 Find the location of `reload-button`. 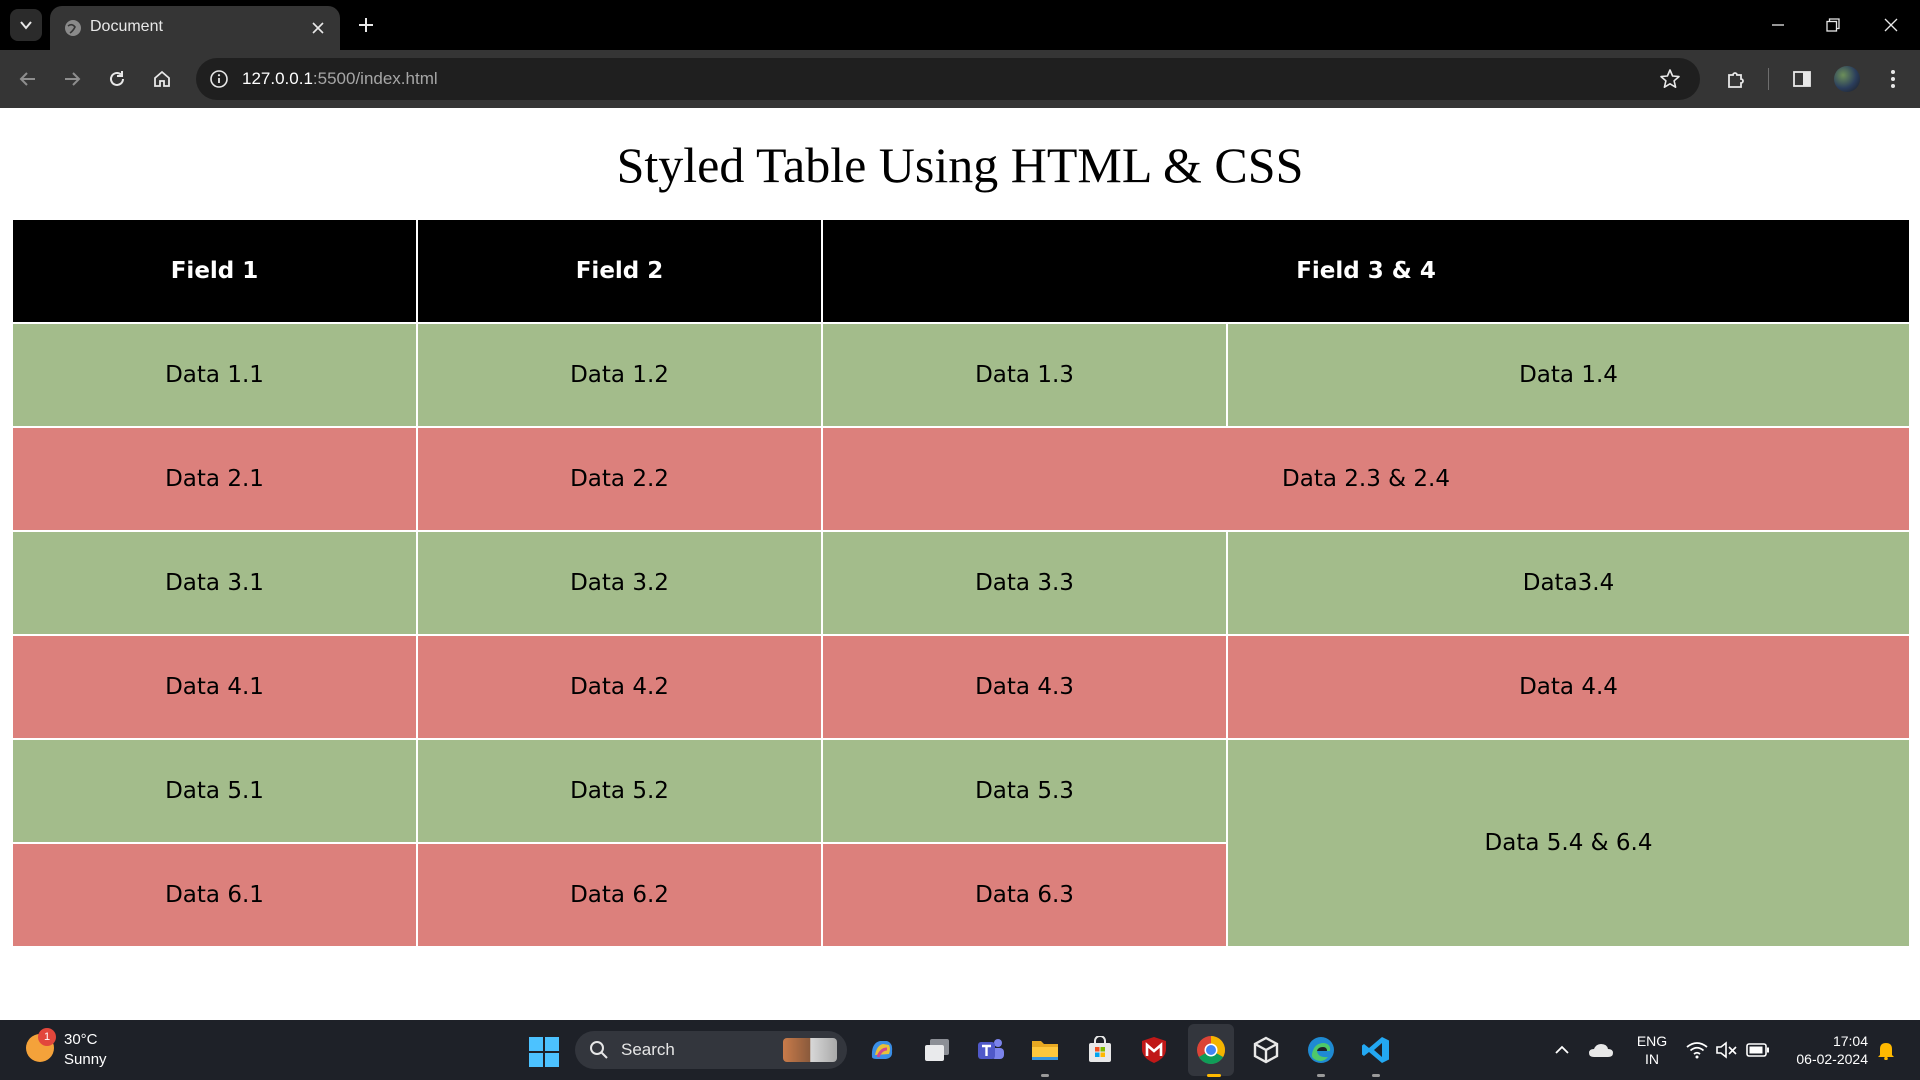

reload-button is located at coordinates (117, 79).